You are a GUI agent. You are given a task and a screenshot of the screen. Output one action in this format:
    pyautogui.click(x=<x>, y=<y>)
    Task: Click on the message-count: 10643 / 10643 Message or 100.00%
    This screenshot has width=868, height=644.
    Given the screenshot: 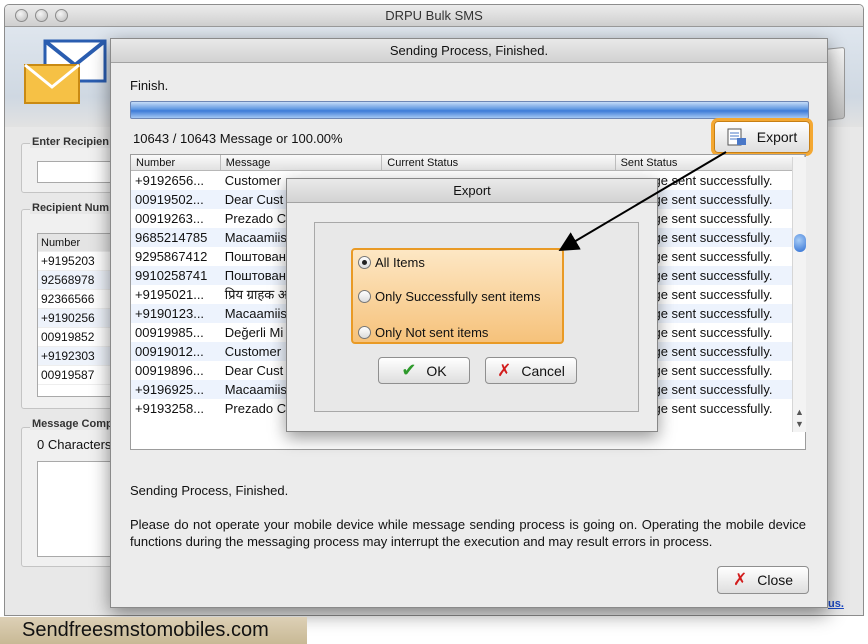 What is the action you would take?
    pyautogui.click(x=238, y=138)
    